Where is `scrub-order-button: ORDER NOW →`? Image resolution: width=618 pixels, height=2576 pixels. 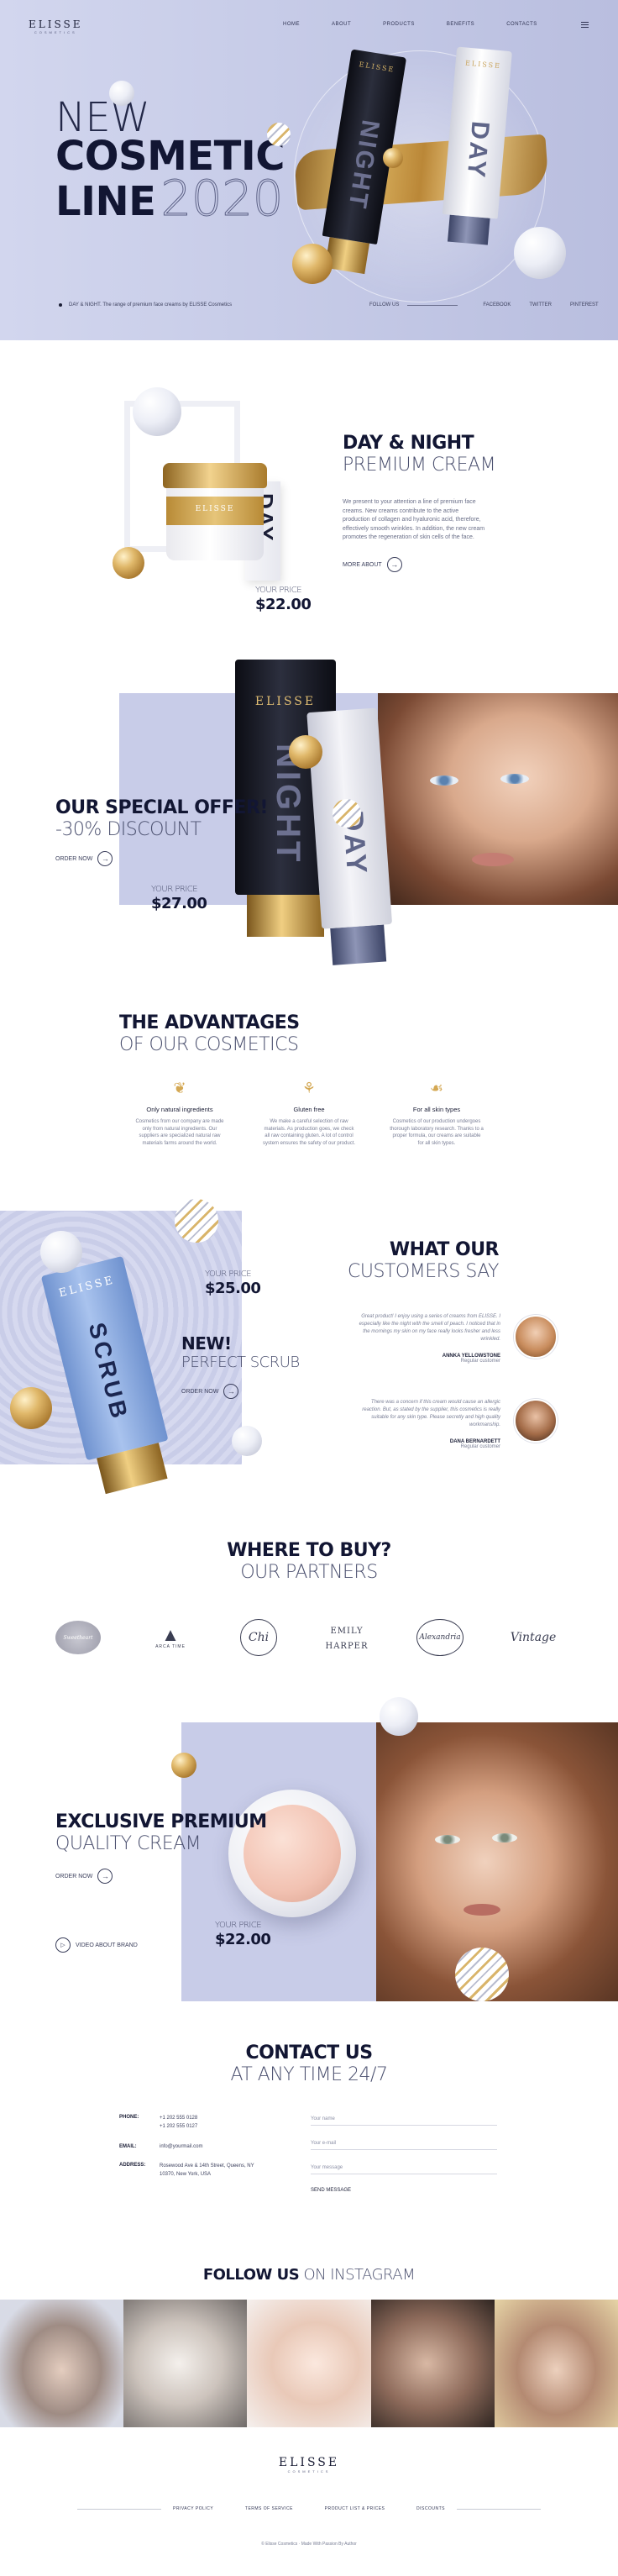 scrub-order-button: ORDER NOW → is located at coordinates (210, 1391).